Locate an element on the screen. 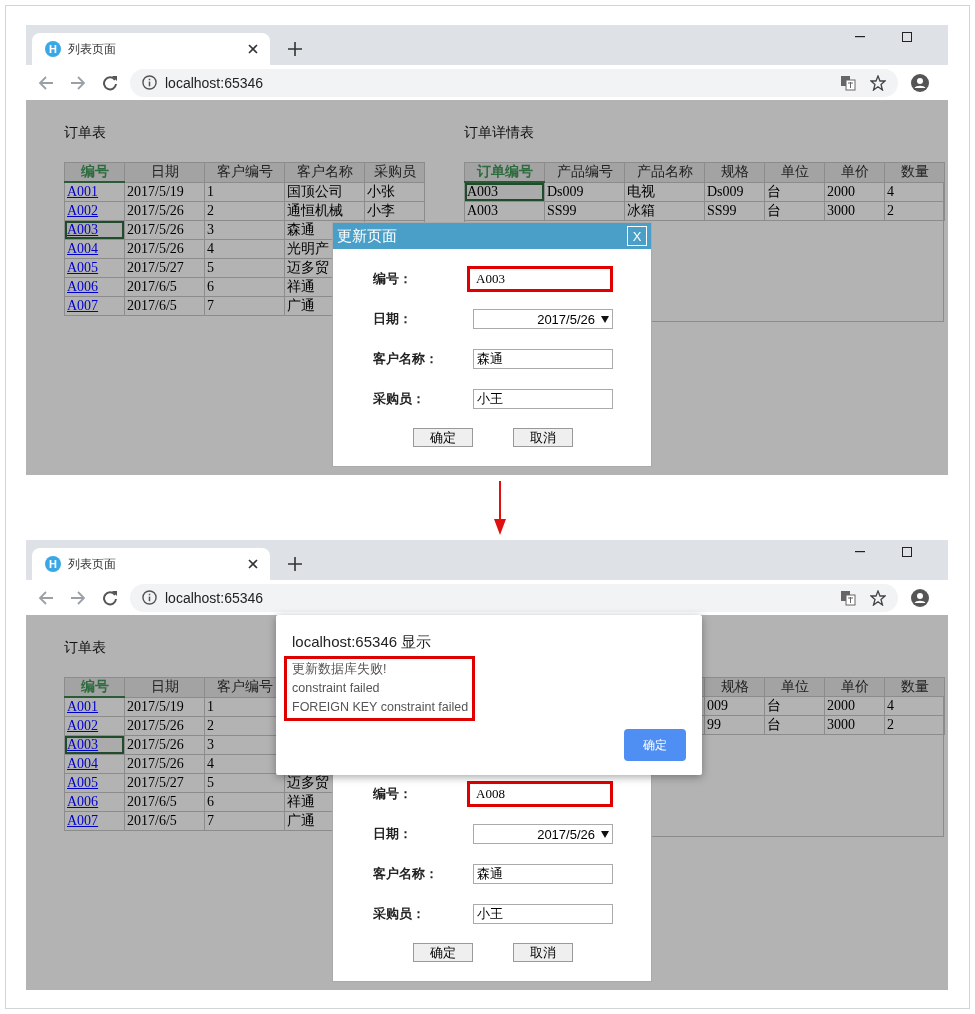  table-cell: 5 is located at coordinates (210, 782).